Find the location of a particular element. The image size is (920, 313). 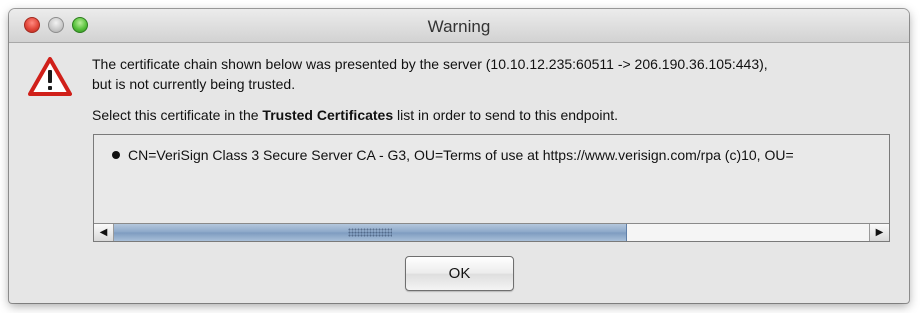

trusted-certificates-label: Trusted Certificates is located at coordinates (328, 115).